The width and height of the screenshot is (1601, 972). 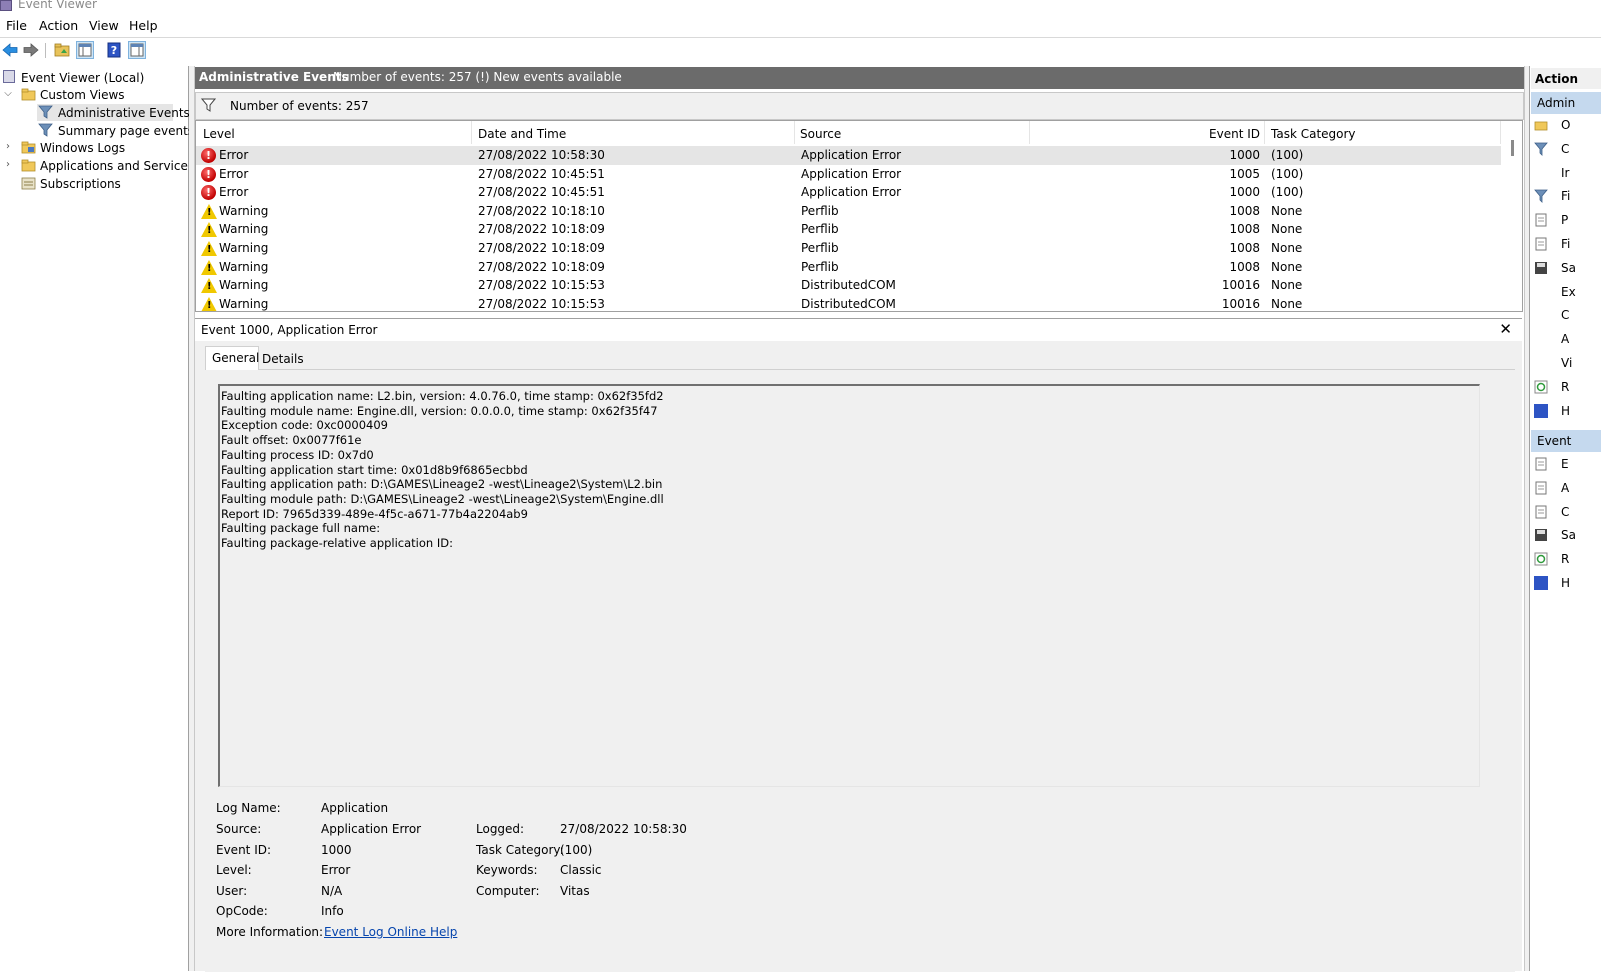 I want to click on tree-item-custom-views: ⌵ Custom Views, so click(x=94, y=94).